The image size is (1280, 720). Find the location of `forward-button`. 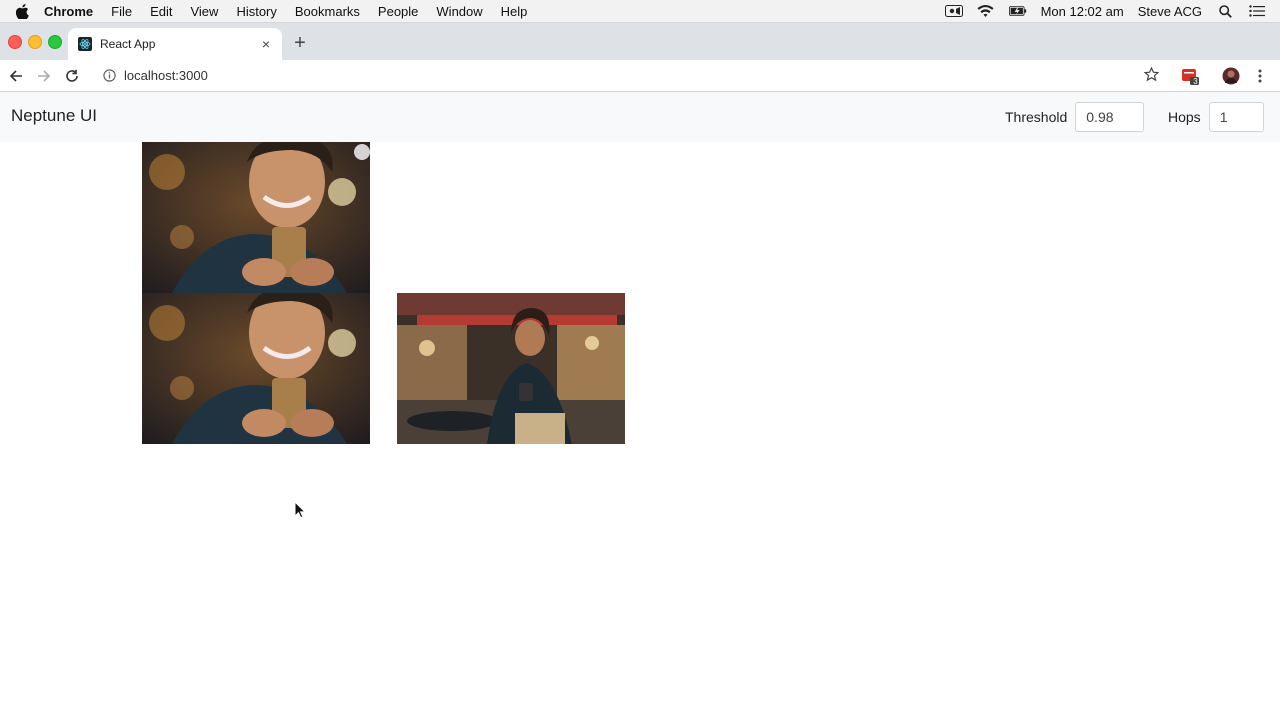

forward-button is located at coordinates (44, 76).